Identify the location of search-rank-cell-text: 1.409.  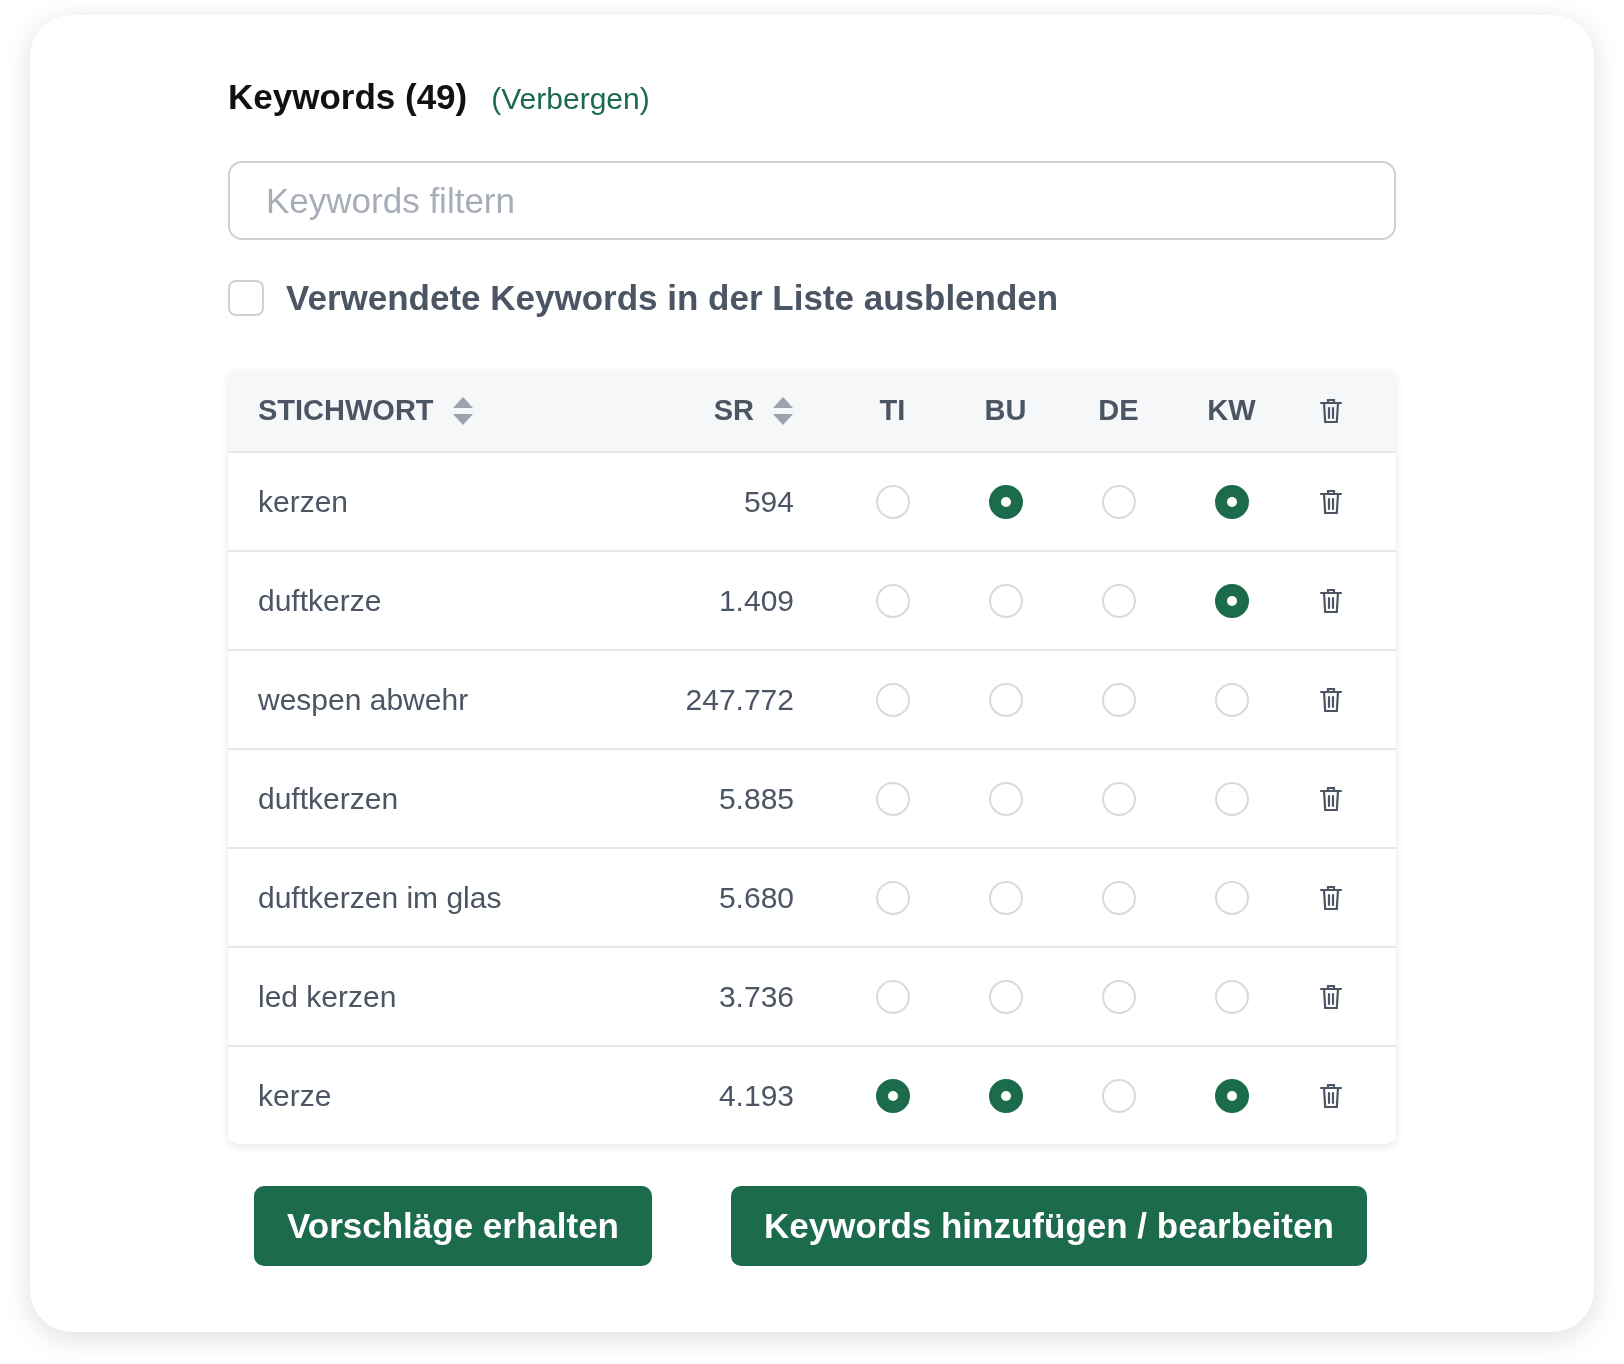
(756, 600).